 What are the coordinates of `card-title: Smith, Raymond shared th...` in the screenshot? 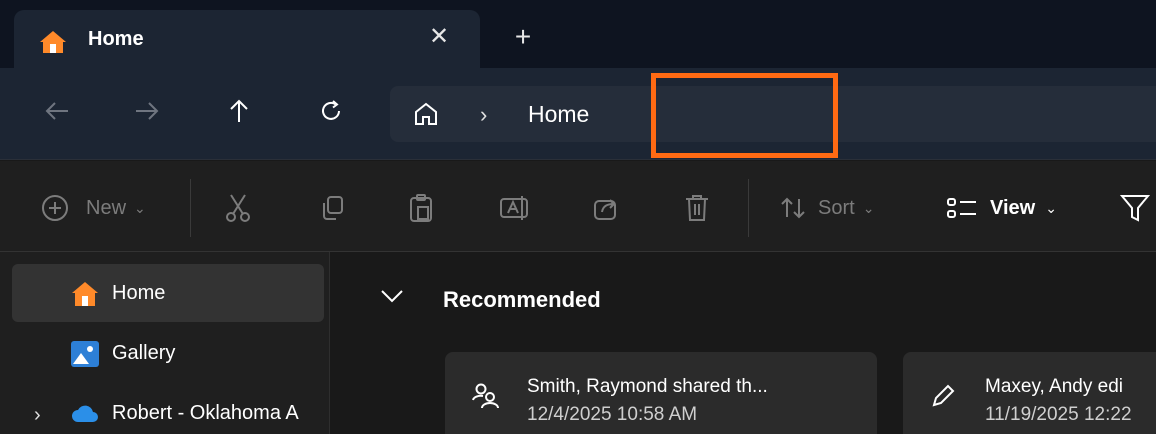 It's located at (647, 386).